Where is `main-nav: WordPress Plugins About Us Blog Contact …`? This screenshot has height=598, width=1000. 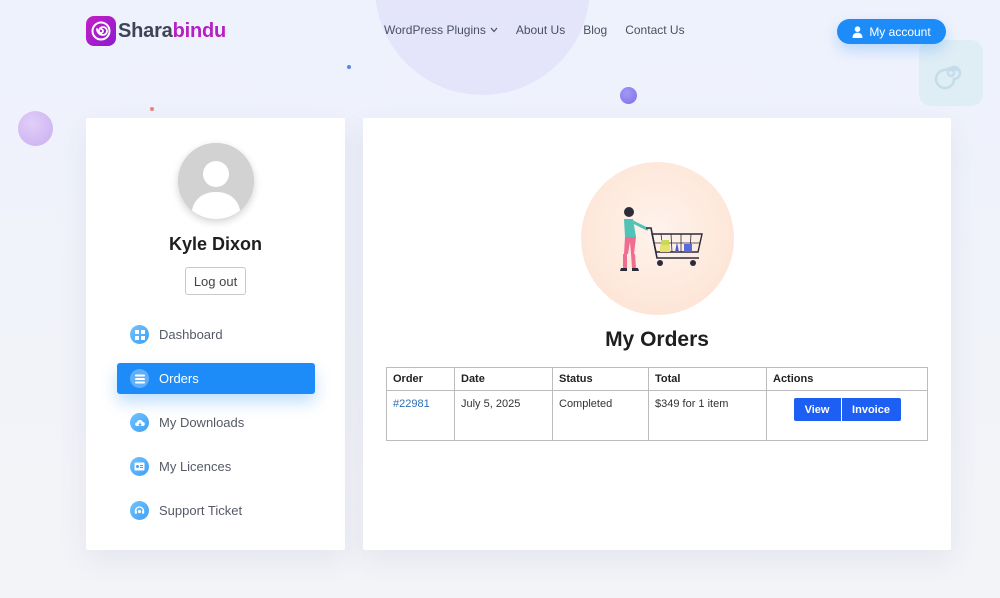
main-nav: WordPress Plugins About Us Blog Contact … is located at coordinates (534, 30).